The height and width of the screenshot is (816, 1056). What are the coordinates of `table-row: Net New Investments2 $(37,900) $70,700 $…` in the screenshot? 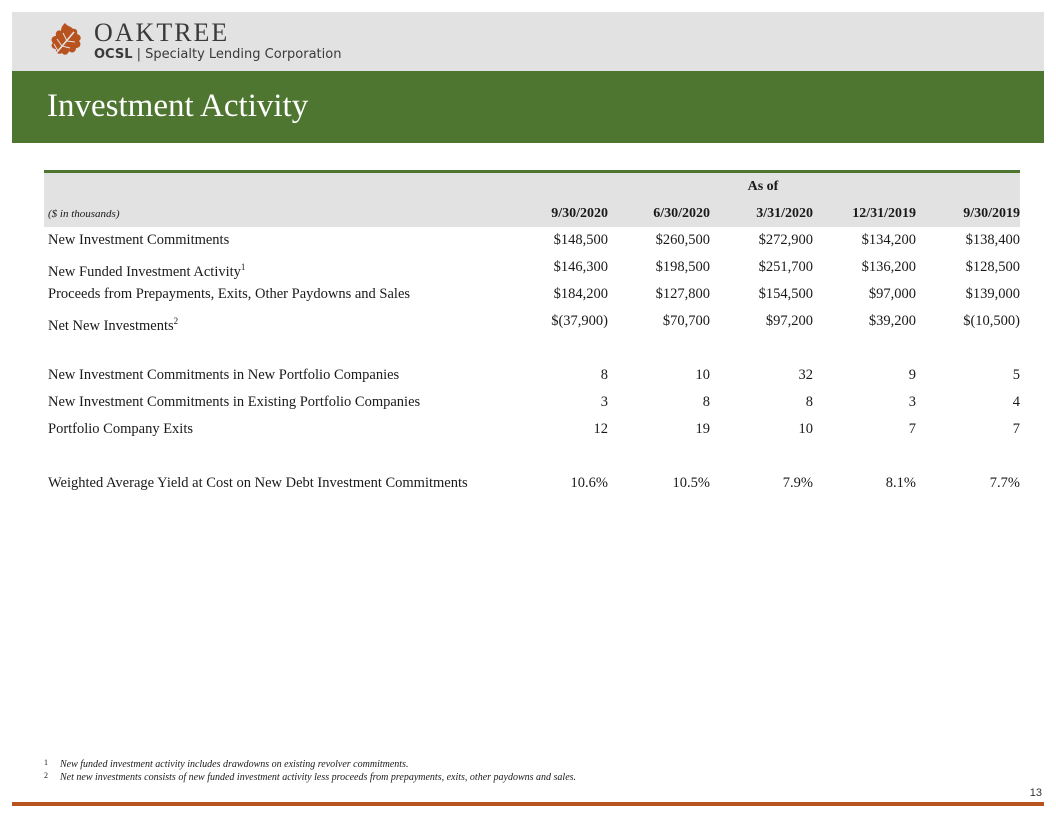 It's located at (532, 321).